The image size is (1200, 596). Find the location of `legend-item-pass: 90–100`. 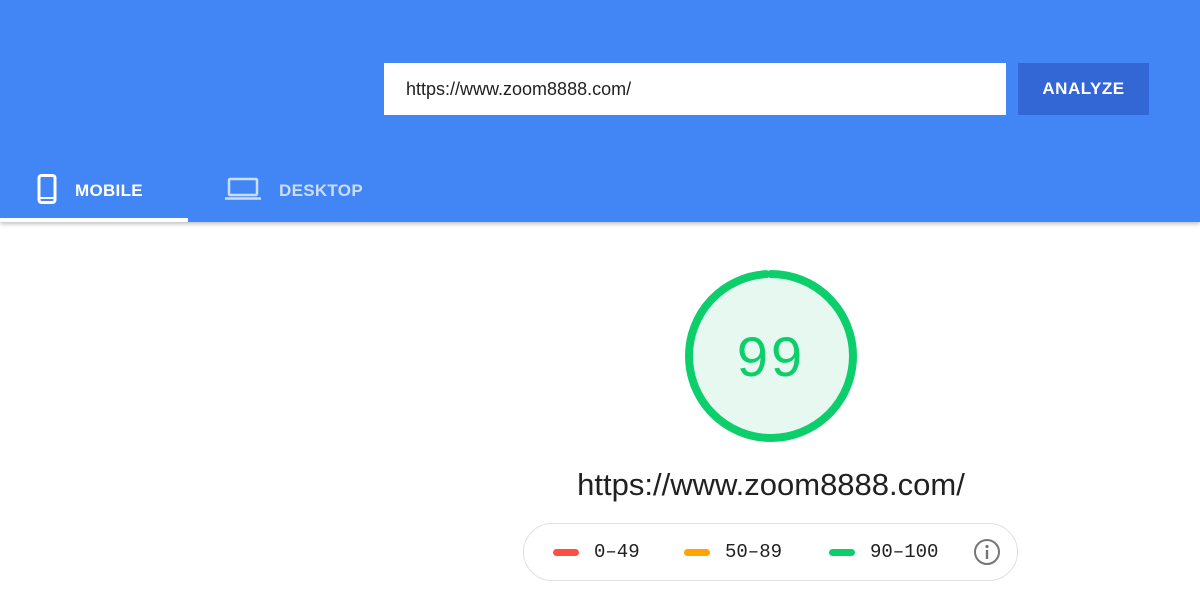

legend-item-pass: 90–100 is located at coordinates (883, 552).